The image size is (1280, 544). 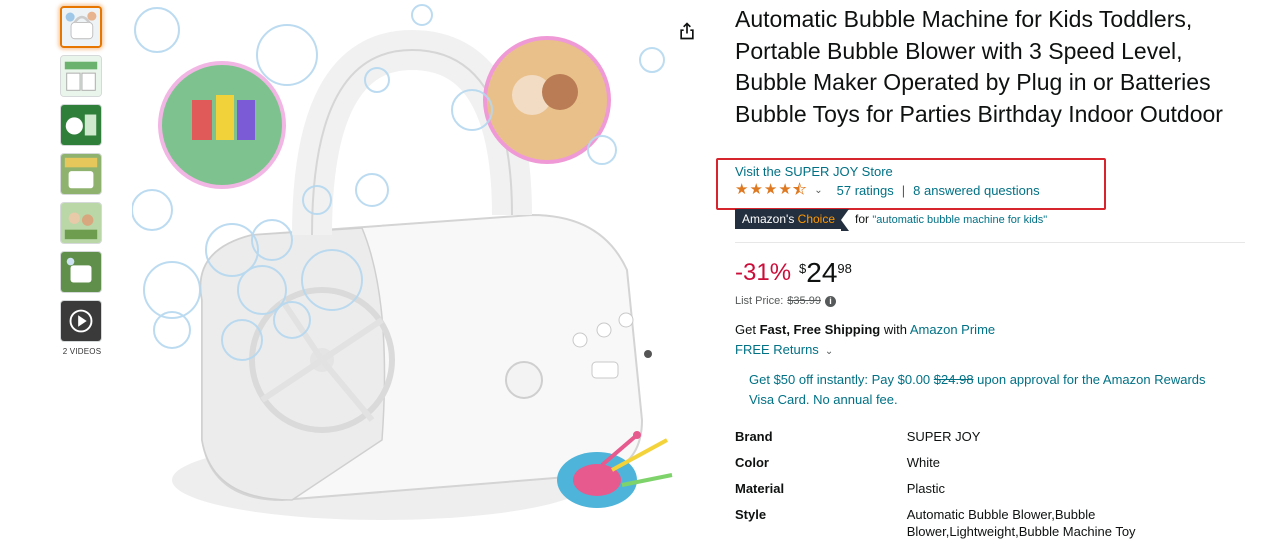 What do you see at coordinates (844, 268) in the screenshot?
I see `price-fraction: 98` at bounding box center [844, 268].